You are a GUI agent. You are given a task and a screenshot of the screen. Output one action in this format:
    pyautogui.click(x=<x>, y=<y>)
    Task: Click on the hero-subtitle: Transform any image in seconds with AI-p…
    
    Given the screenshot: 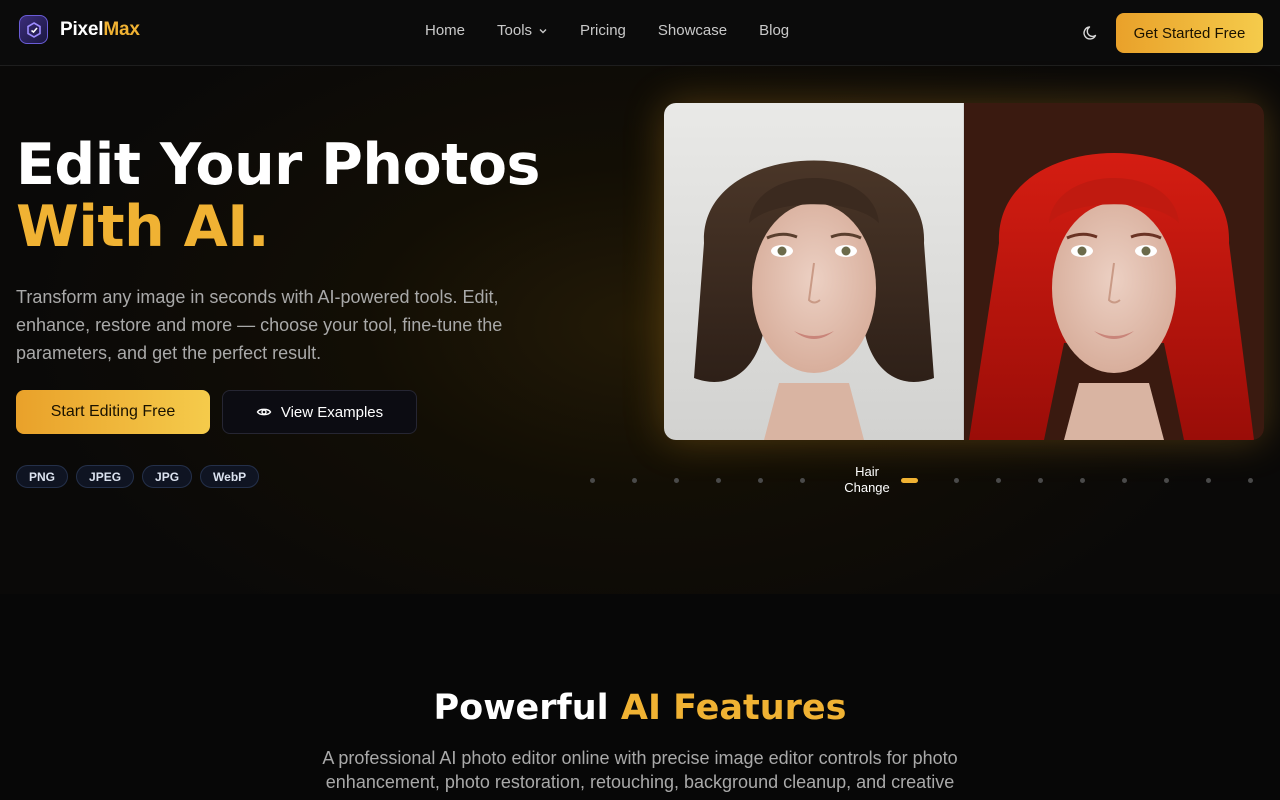 What is the action you would take?
    pyautogui.click(x=259, y=325)
    